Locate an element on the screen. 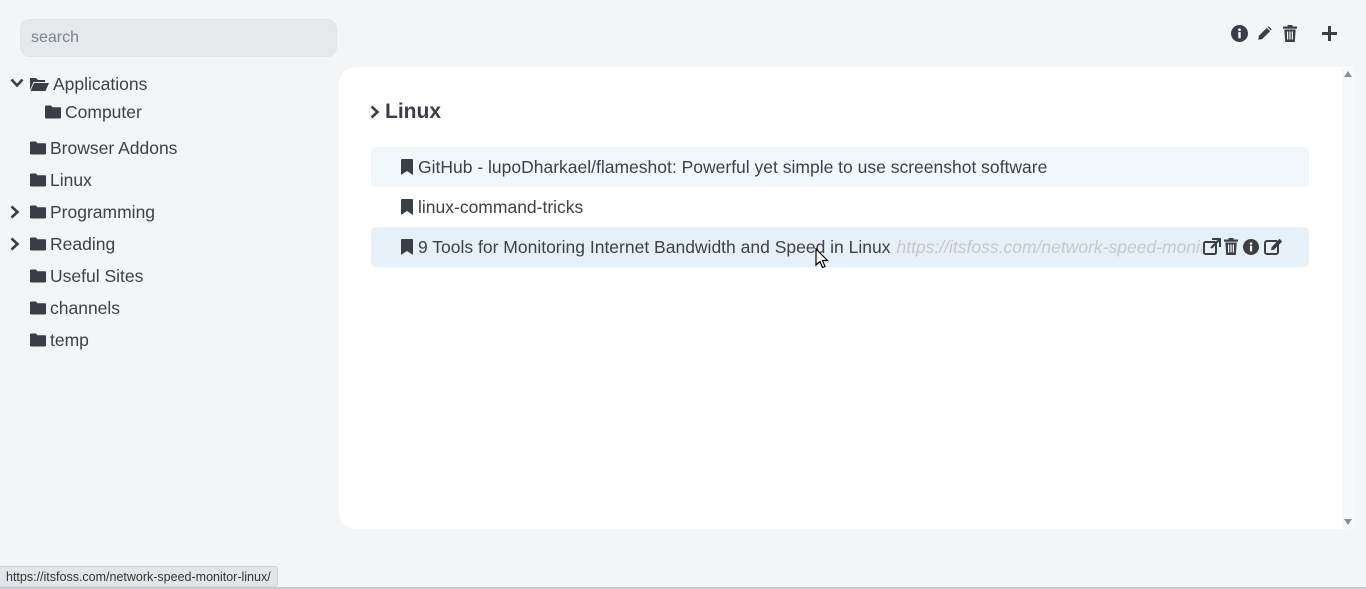 This screenshot has width=1366, height=589. sidebar-item-label: temp is located at coordinates (69, 339).